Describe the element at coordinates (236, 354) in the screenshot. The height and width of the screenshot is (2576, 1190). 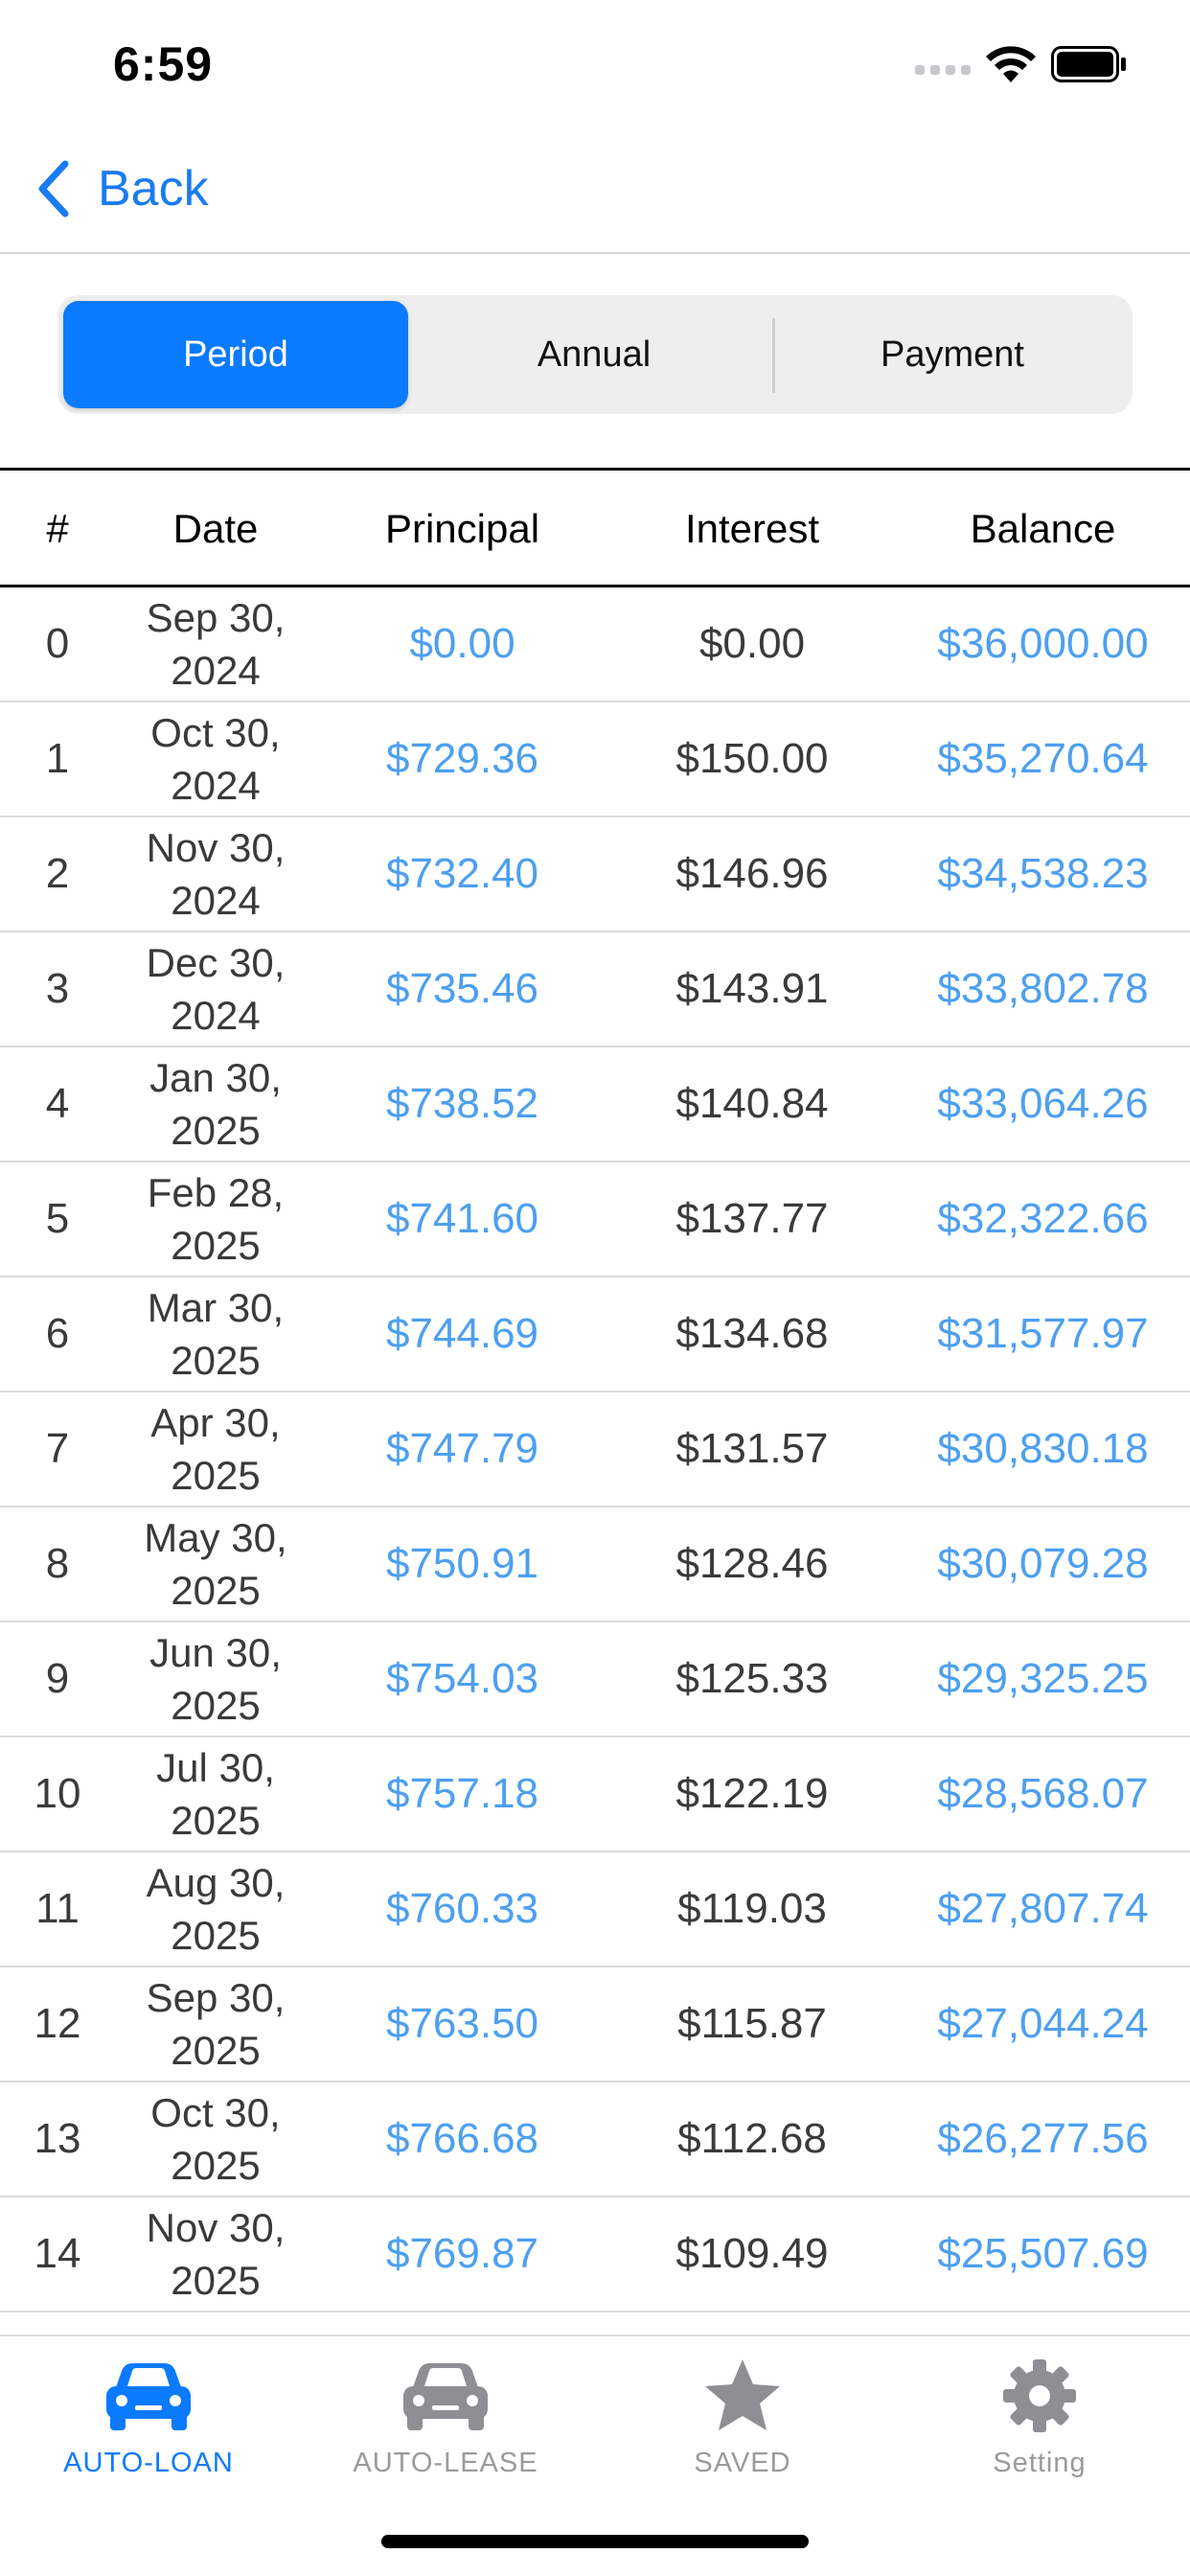
I see `segment-period: Period` at that location.